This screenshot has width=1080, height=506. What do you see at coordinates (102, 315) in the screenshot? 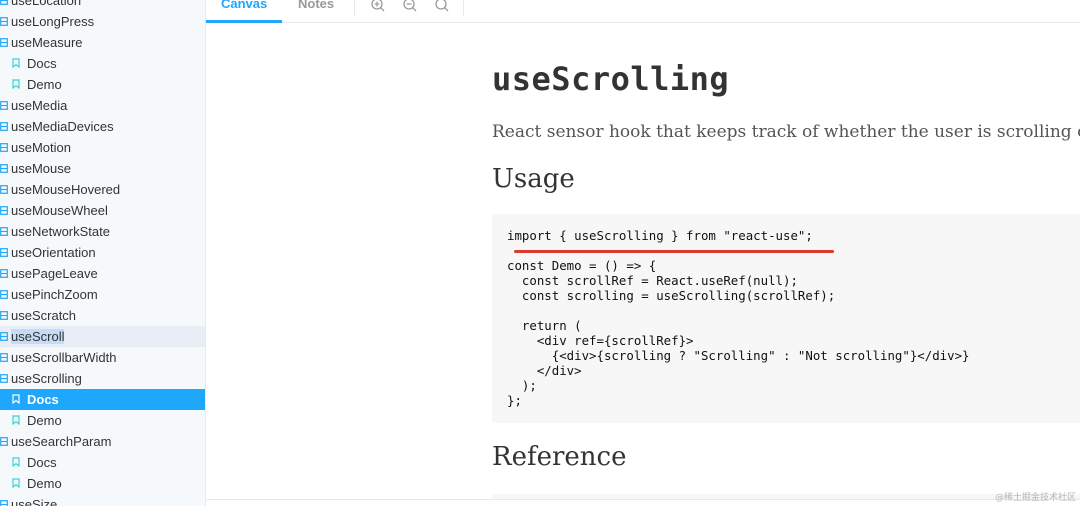
I see `sidebar-component-item: useScratch` at bounding box center [102, 315].